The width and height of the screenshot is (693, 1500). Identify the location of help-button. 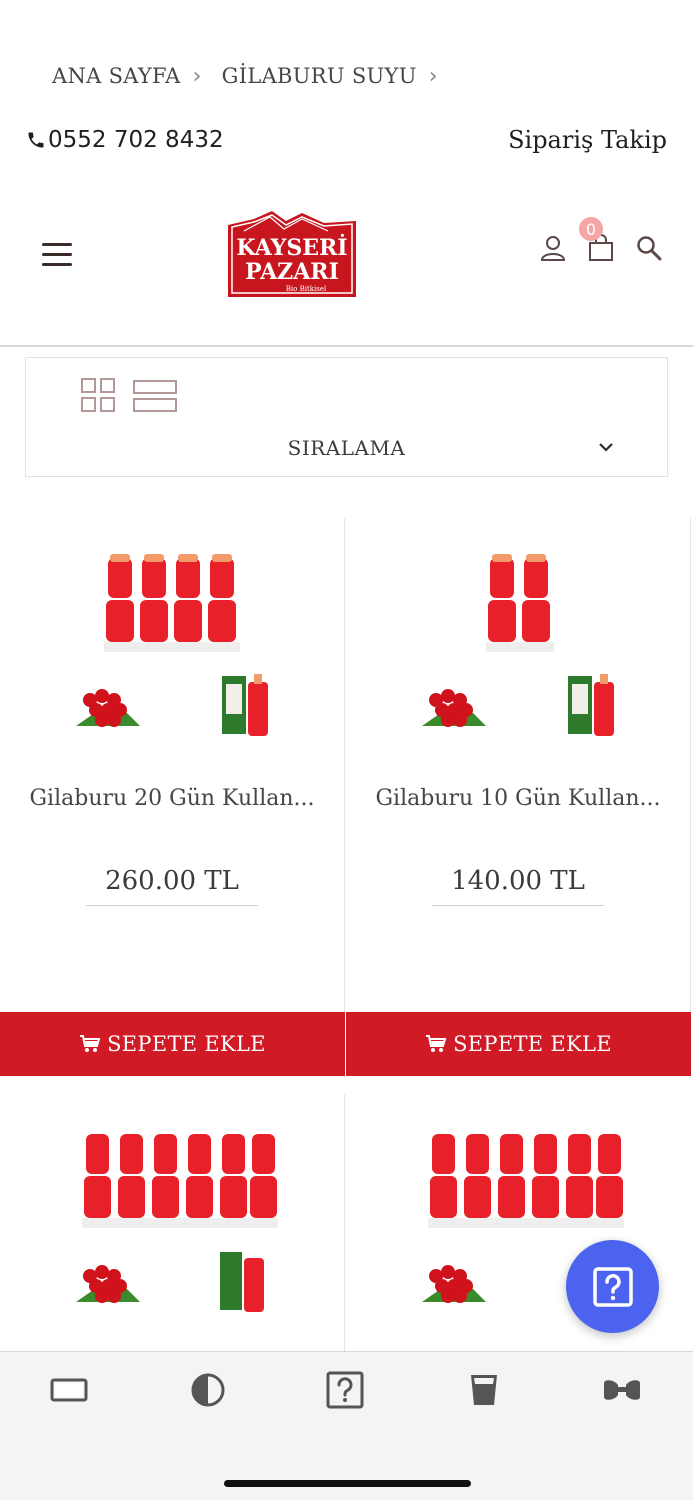
(345, 1390).